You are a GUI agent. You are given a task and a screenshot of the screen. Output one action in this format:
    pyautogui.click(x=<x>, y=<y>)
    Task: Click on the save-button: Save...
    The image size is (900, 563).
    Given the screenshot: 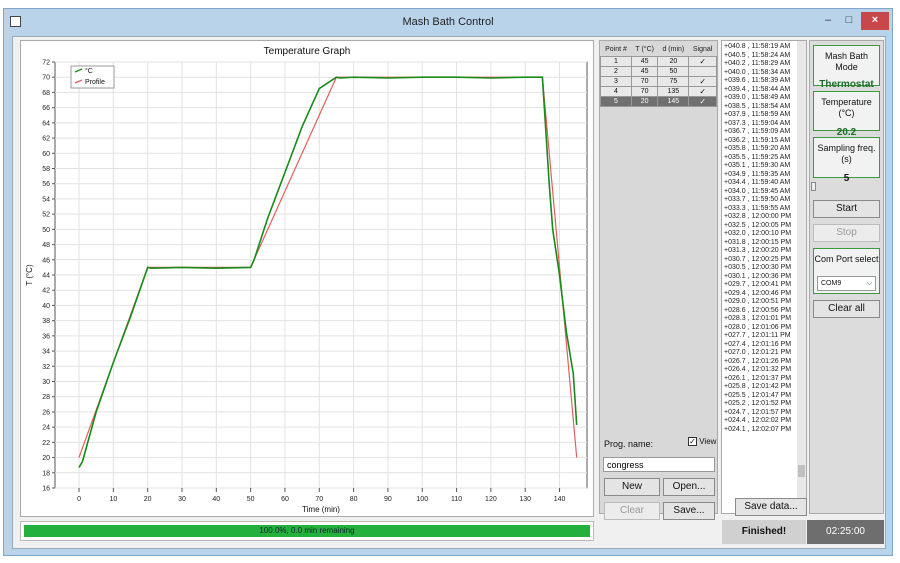 What is the action you would take?
    pyautogui.click(x=689, y=511)
    